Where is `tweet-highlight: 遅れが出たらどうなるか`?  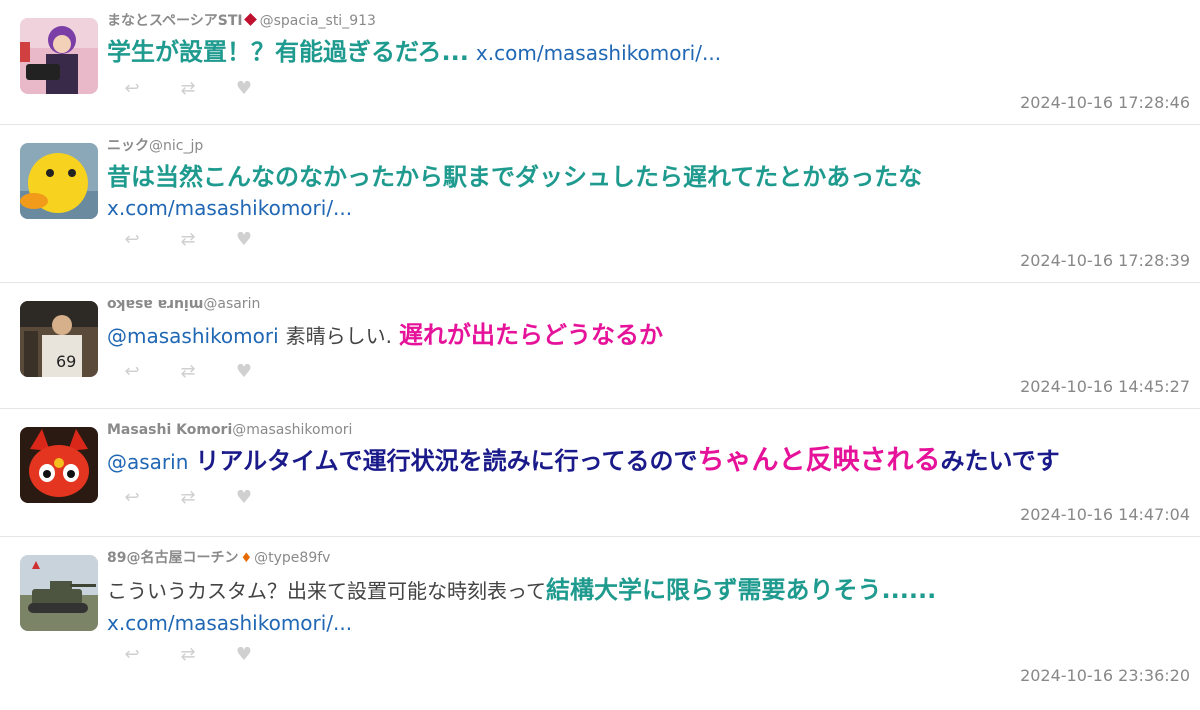 tweet-highlight: 遅れが出たらどうなるか is located at coordinates (531, 335).